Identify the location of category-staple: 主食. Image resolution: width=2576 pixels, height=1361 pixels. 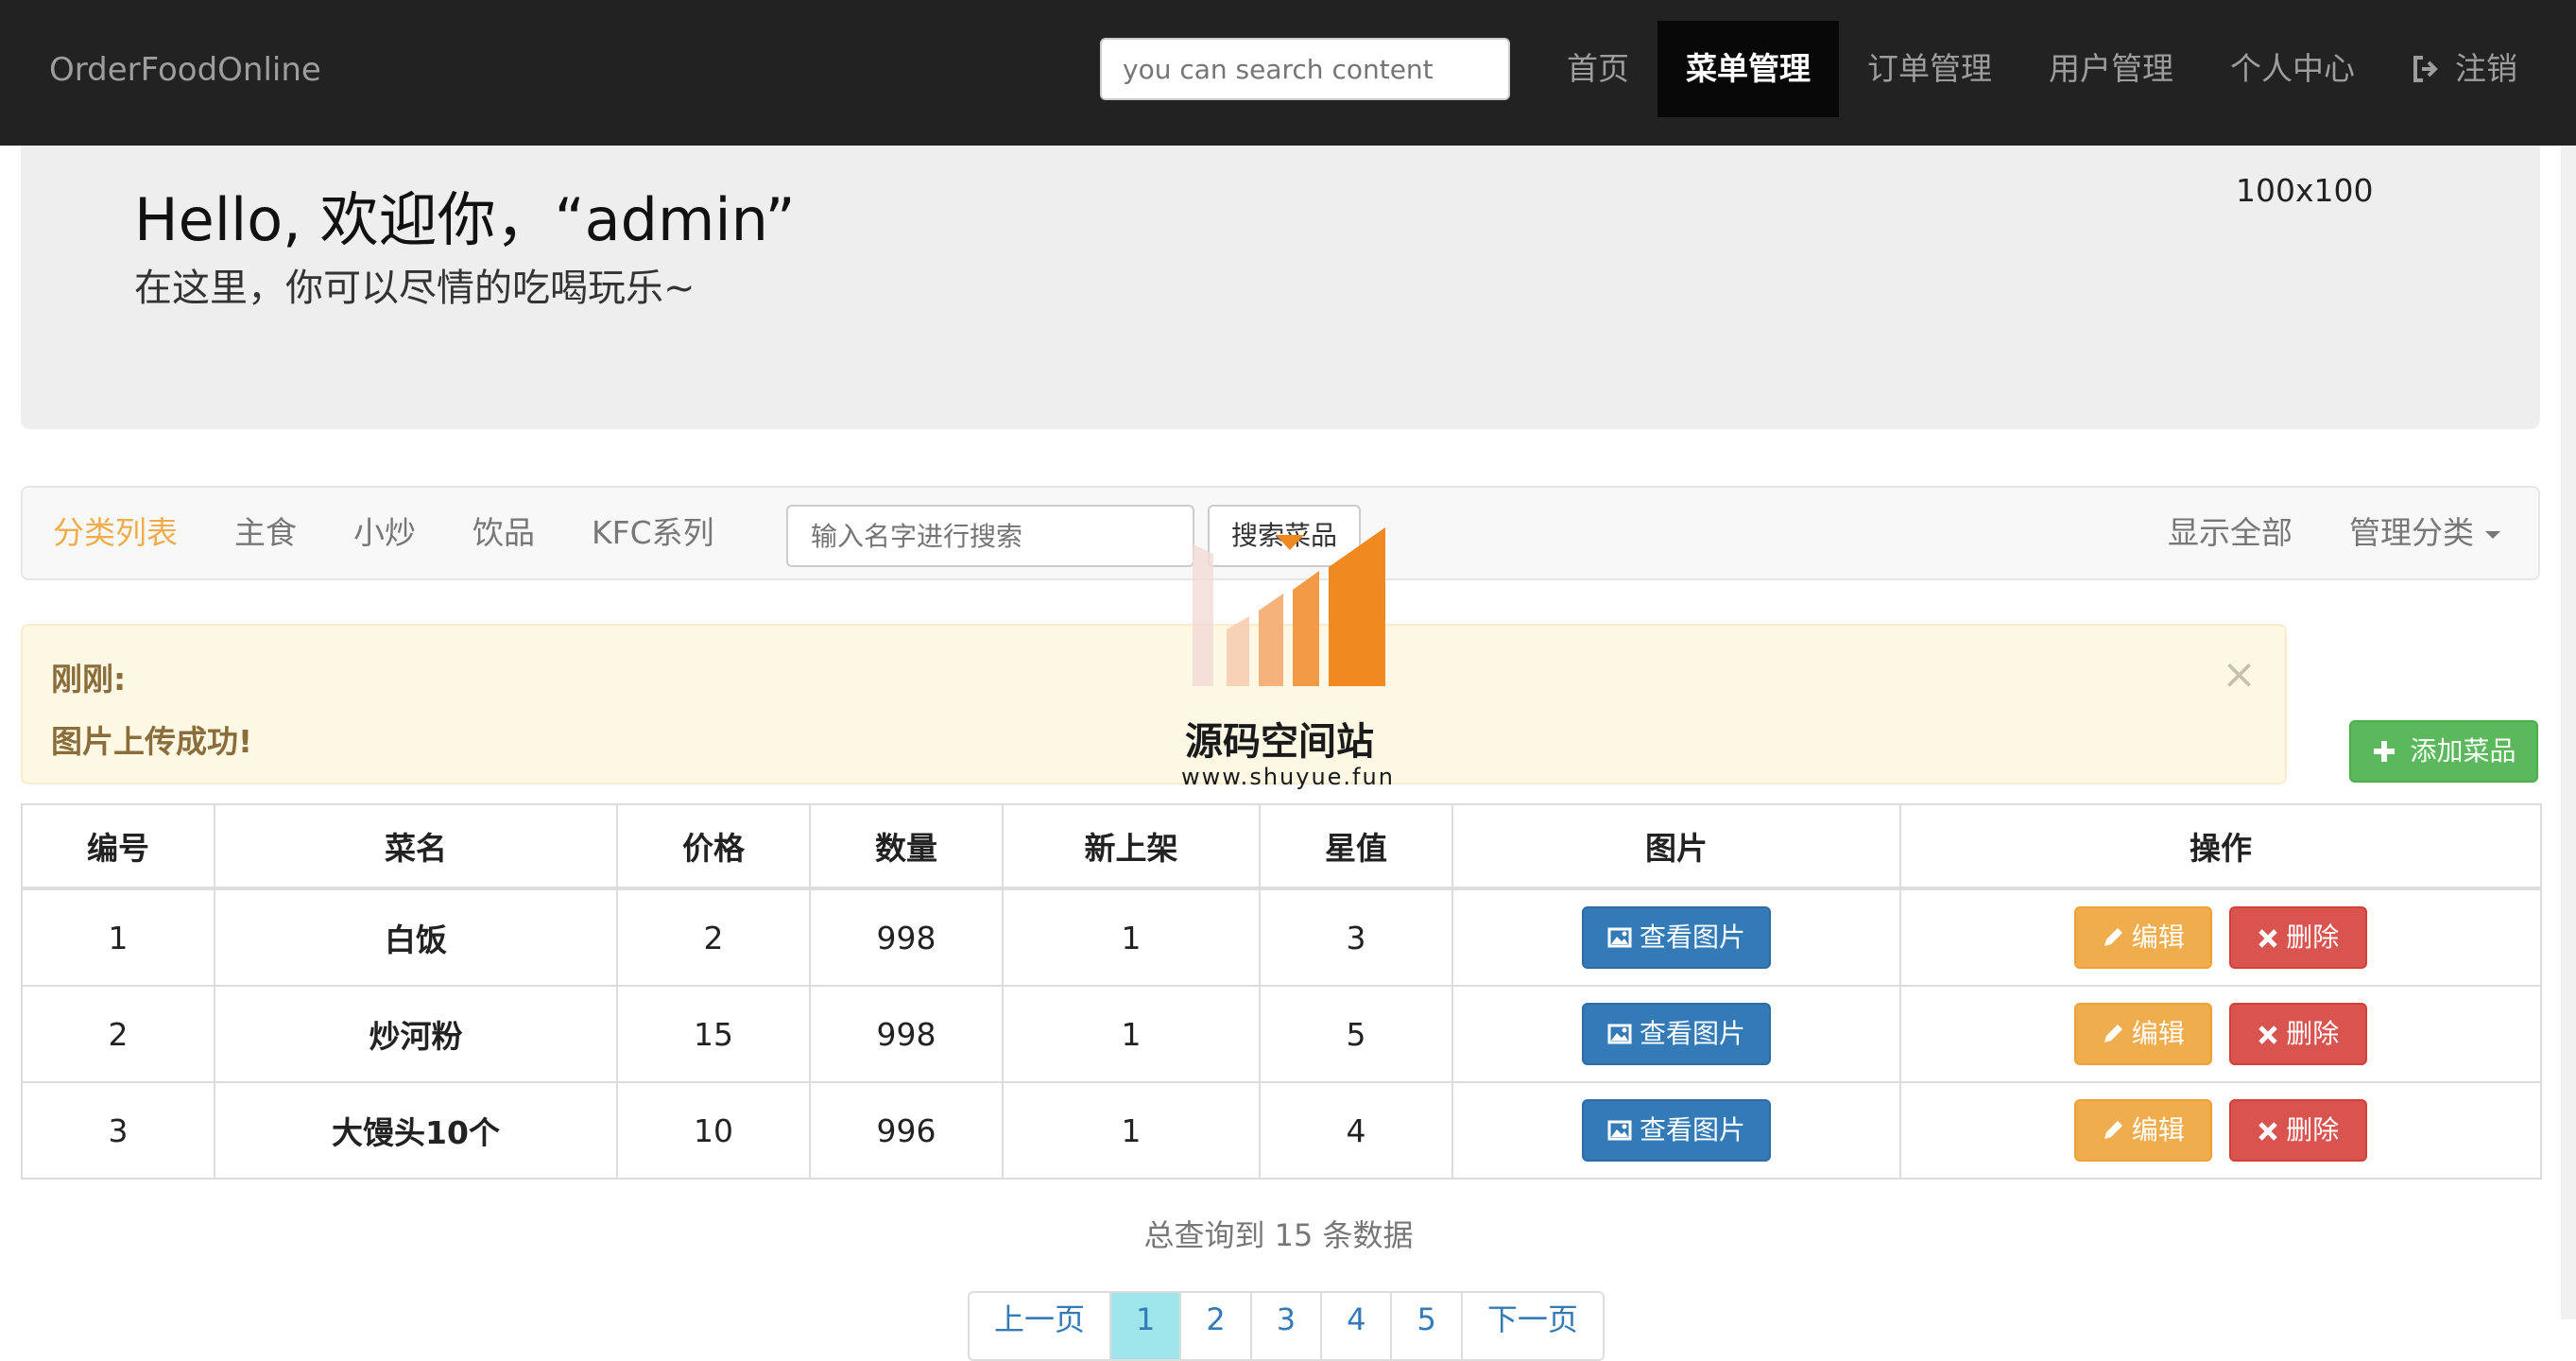
(265, 533).